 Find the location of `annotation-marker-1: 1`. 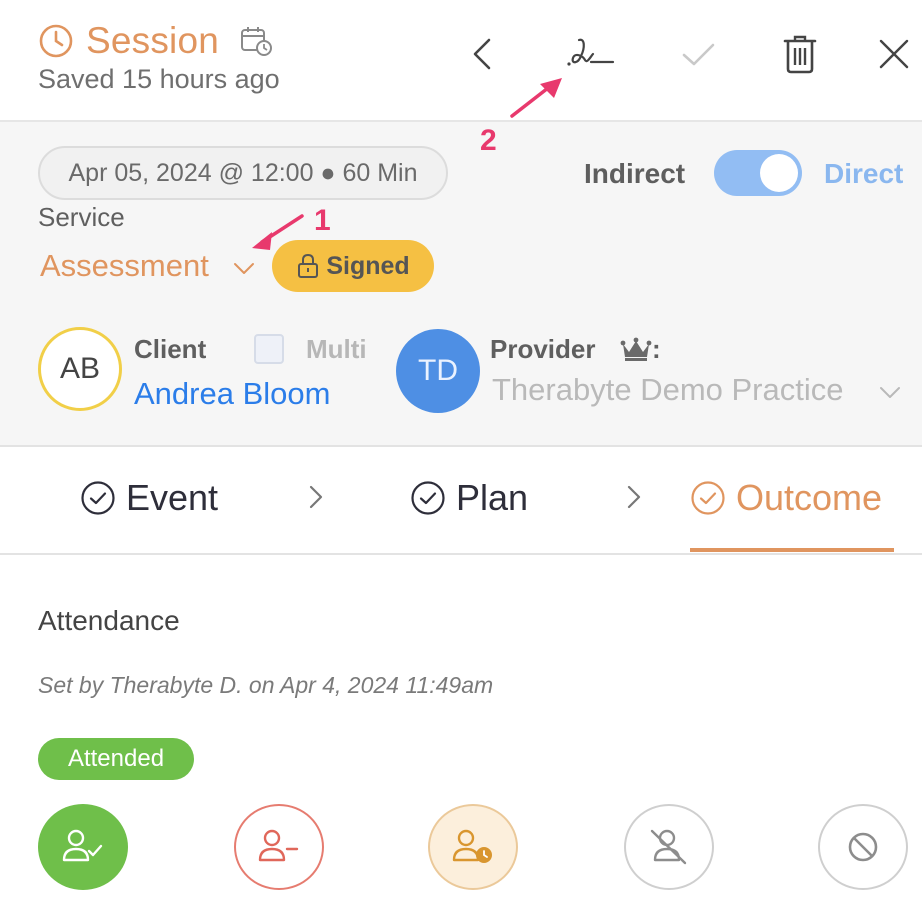

annotation-marker-1: 1 is located at coordinates (322, 220).